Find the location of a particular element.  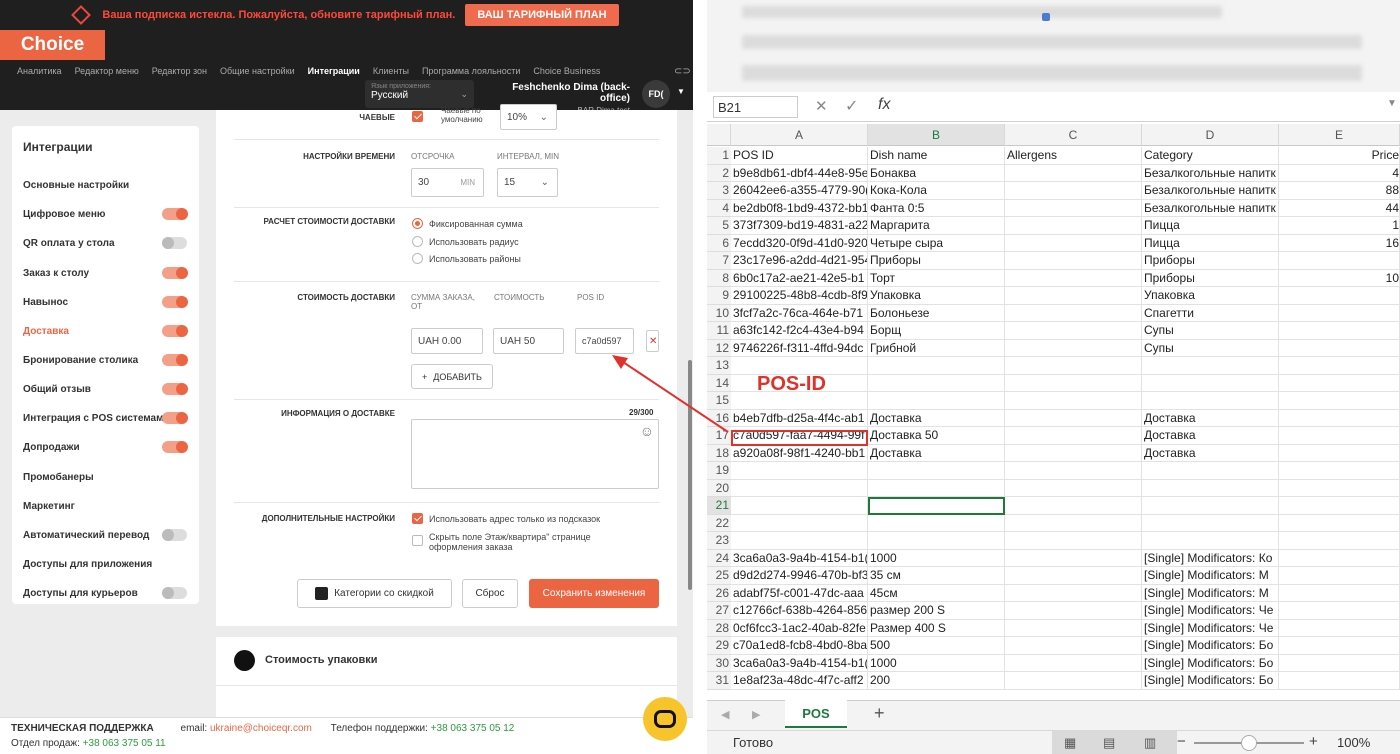

pos-id-input: c7a0d597 is located at coordinates (604, 341).